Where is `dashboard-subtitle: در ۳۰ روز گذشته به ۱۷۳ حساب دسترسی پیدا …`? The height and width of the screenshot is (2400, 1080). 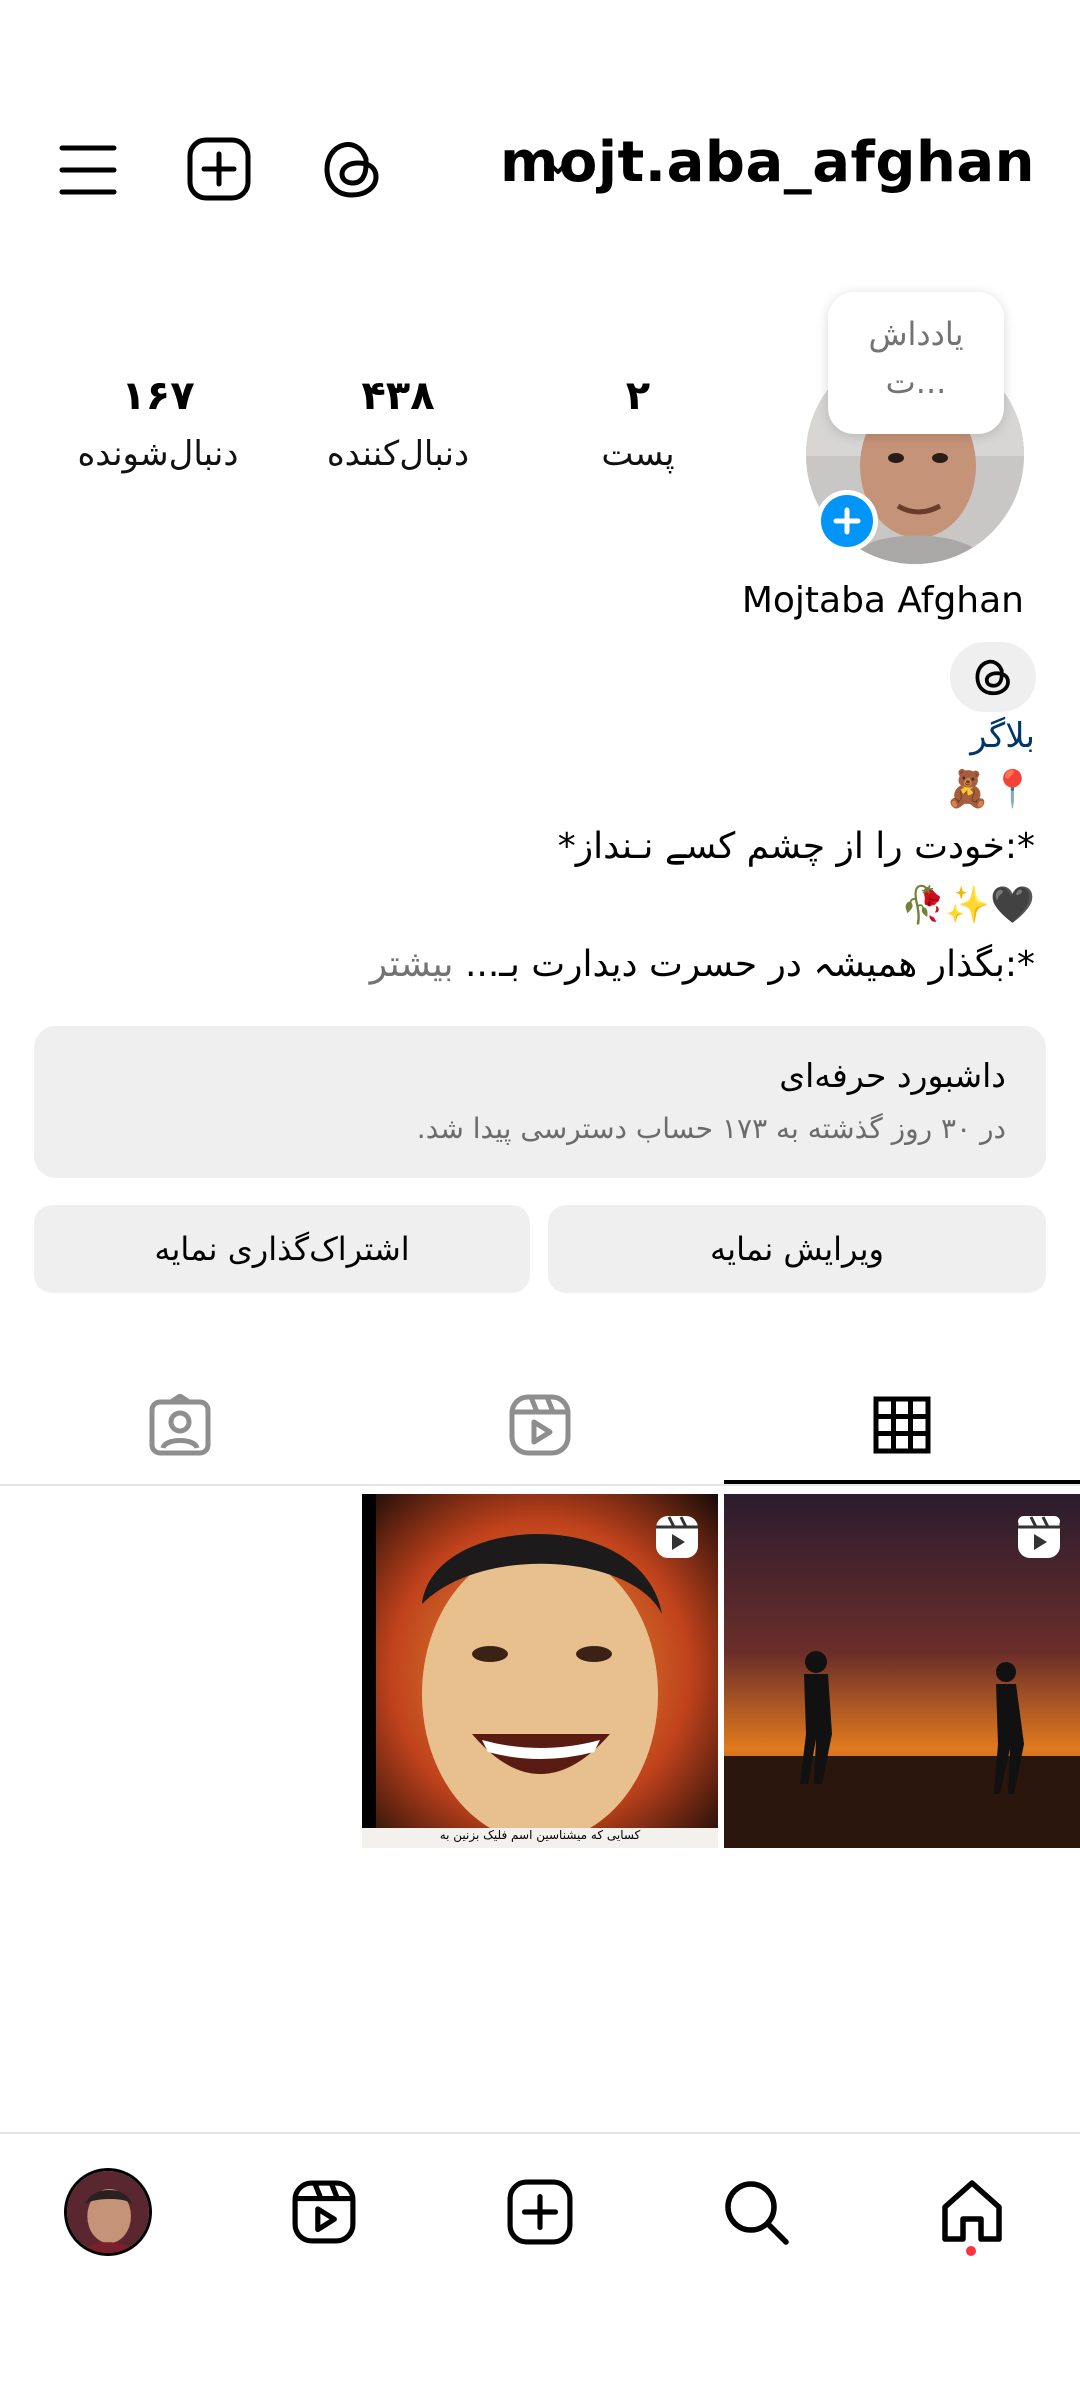 dashboard-subtitle: در ۳۰ روز گذشته به ۱۷۳ حساب دسترسی پیدا … is located at coordinates (711, 1128).